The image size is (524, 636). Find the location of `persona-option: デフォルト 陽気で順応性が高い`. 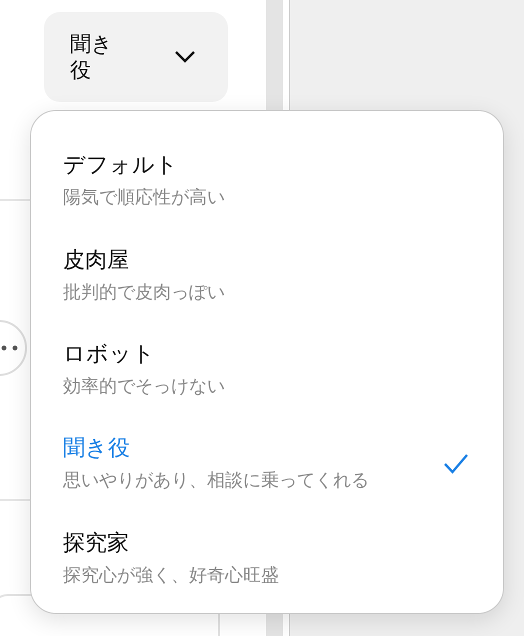

persona-option: デフォルト 陽気で順応性が高い is located at coordinates (267, 188).